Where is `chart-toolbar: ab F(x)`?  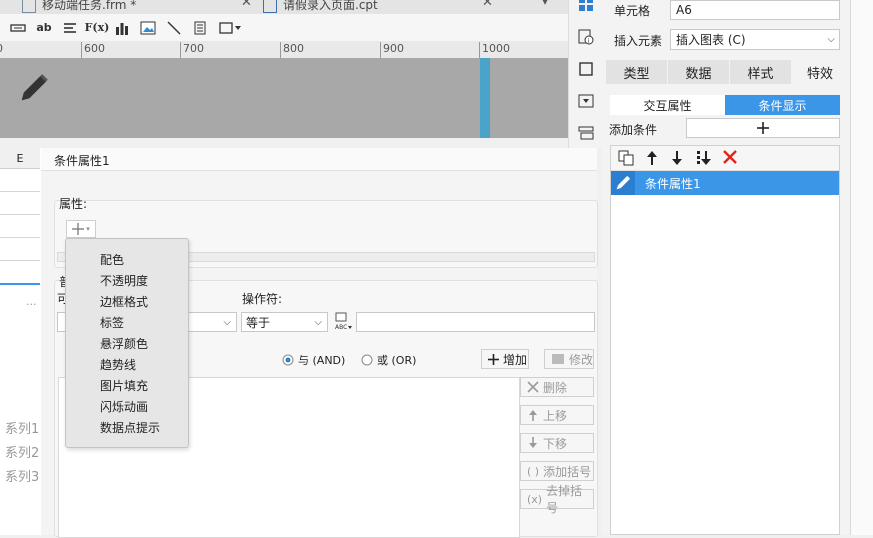 chart-toolbar: ab F(x) is located at coordinates (284, 28).